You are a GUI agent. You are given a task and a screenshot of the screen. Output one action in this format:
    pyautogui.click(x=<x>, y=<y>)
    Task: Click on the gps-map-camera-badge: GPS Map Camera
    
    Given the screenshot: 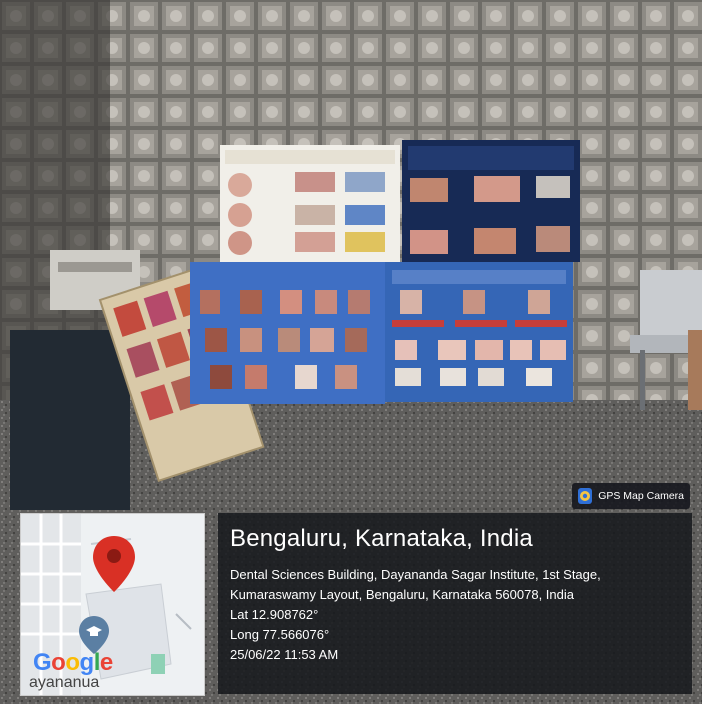 What is the action you would take?
    pyautogui.click(x=631, y=496)
    